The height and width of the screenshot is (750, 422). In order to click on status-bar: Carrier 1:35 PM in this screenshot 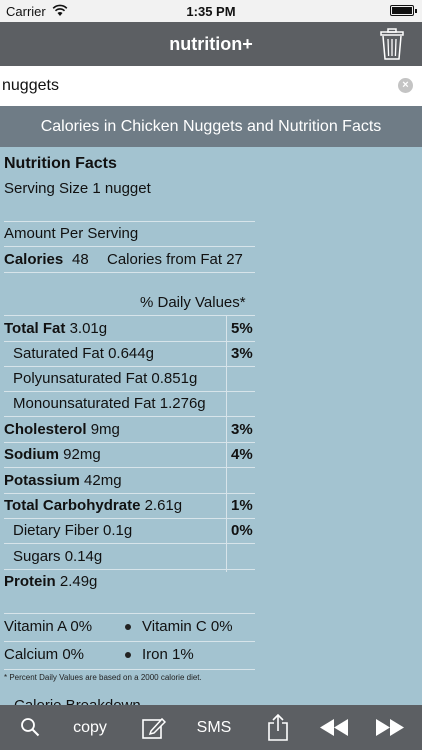, I will do `click(211, 11)`.